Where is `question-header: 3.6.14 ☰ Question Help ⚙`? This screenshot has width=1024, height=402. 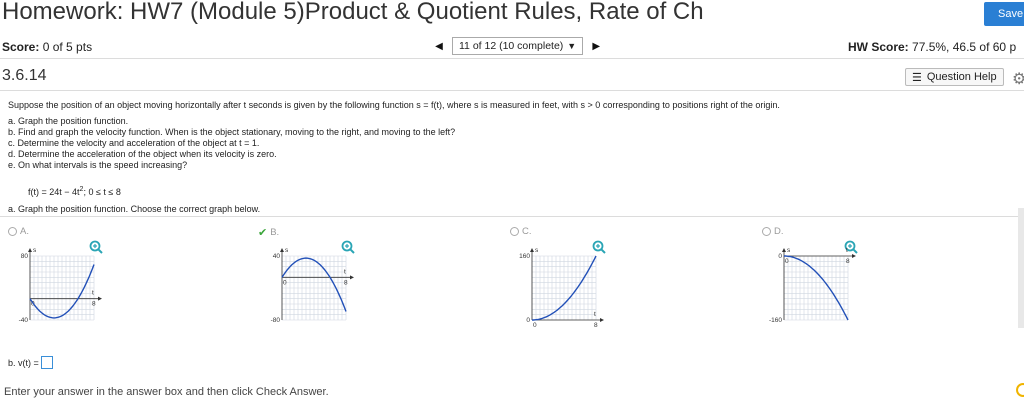 question-header: 3.6.14 ☰ Question Help ⚙ is located at coordinates (512, 77).